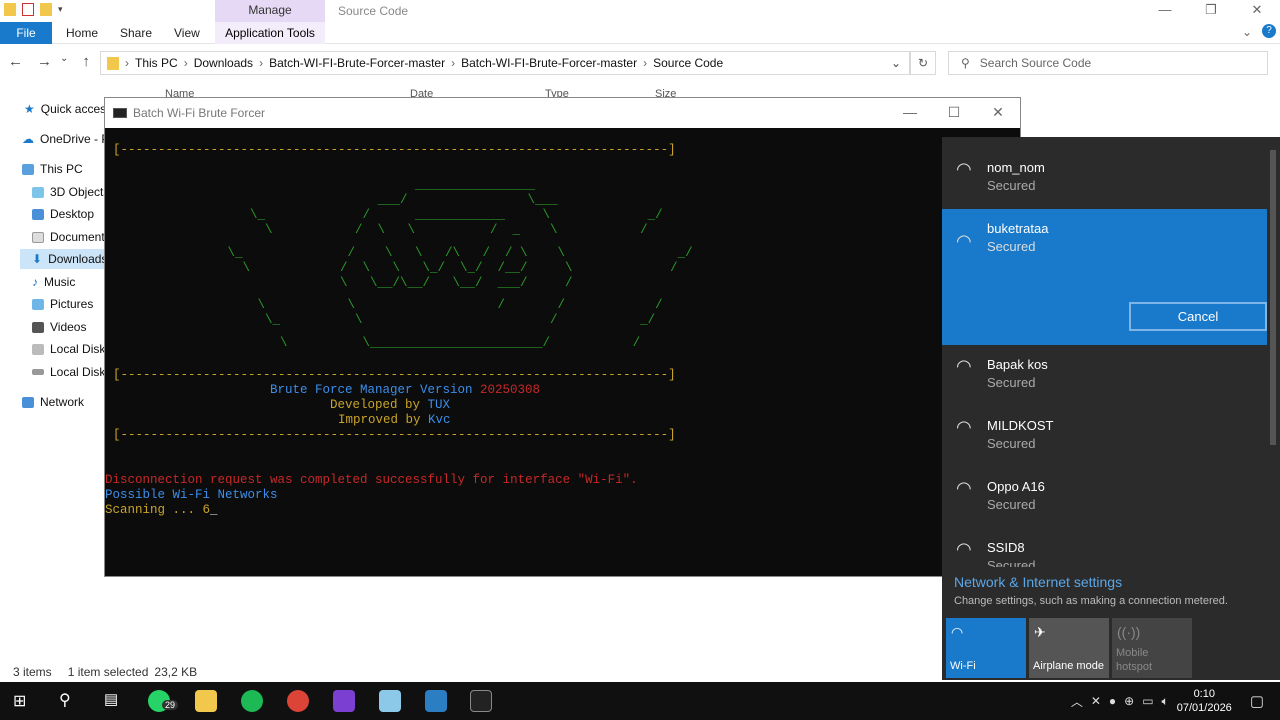  I want to click on nav-3d-objects: 3D Objects, so click(70, 192).